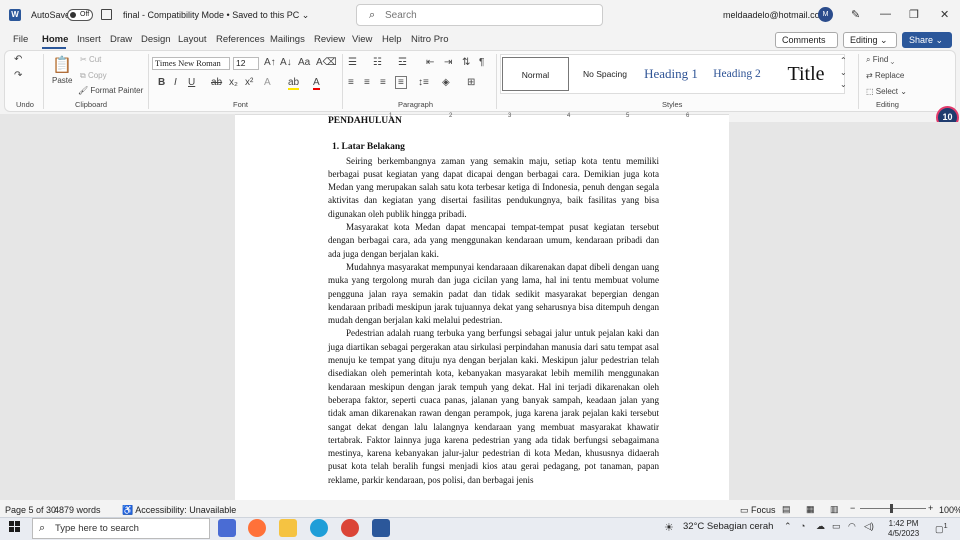 Image resolution: width=960 pixels, height=540 pixels. I want to click on tab-home: Home, so click(55, 39).